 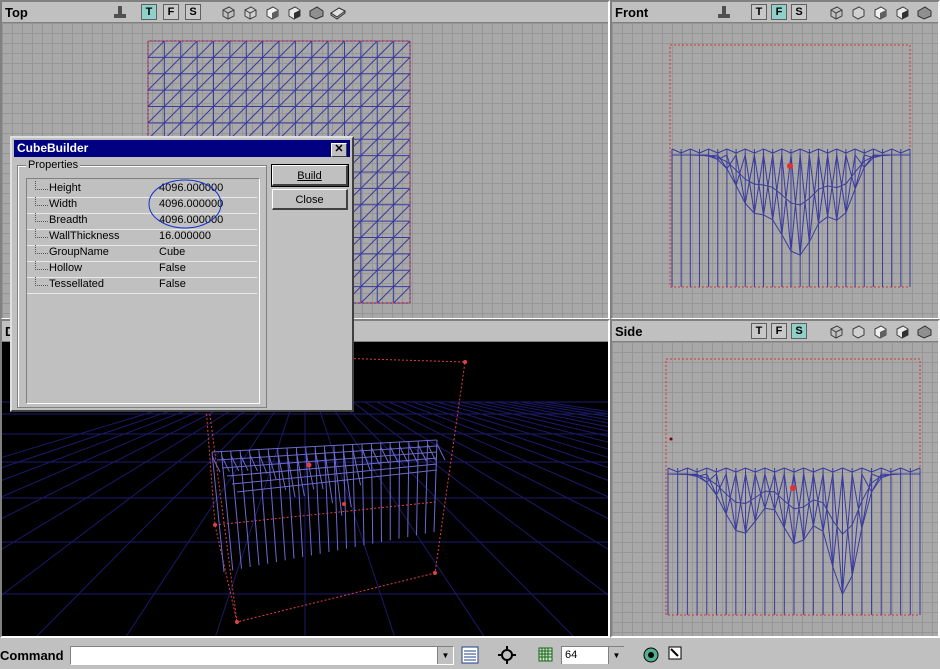 I want to click on side-viewport-header: Side T F S, so click(x=775, y=331).